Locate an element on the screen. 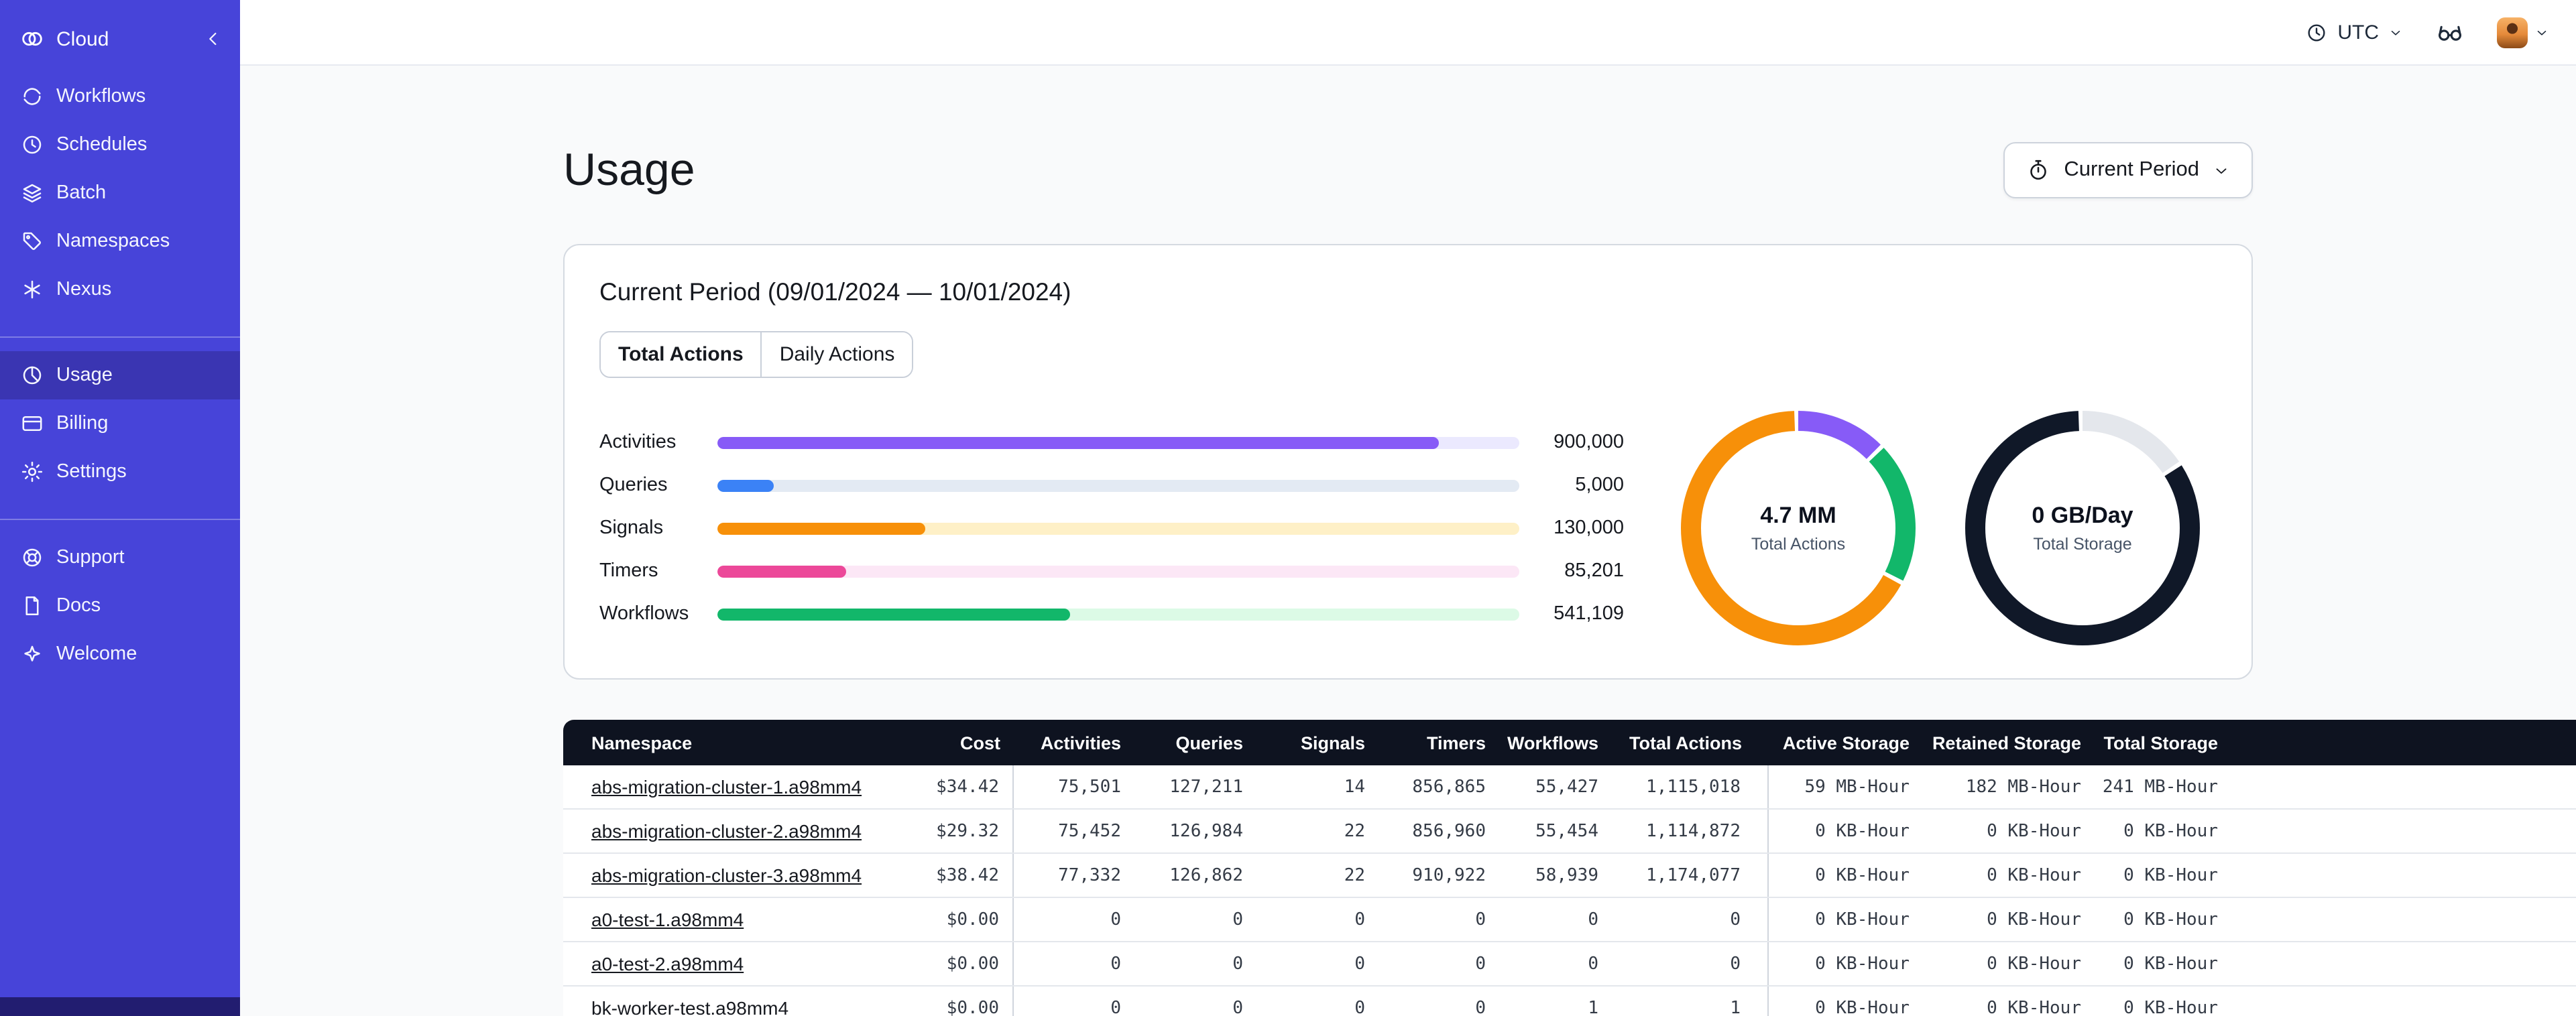 This screenshot has height=1016, width=2576. donut-value: 0 GB/Day is located at coordinates (2082, 515).